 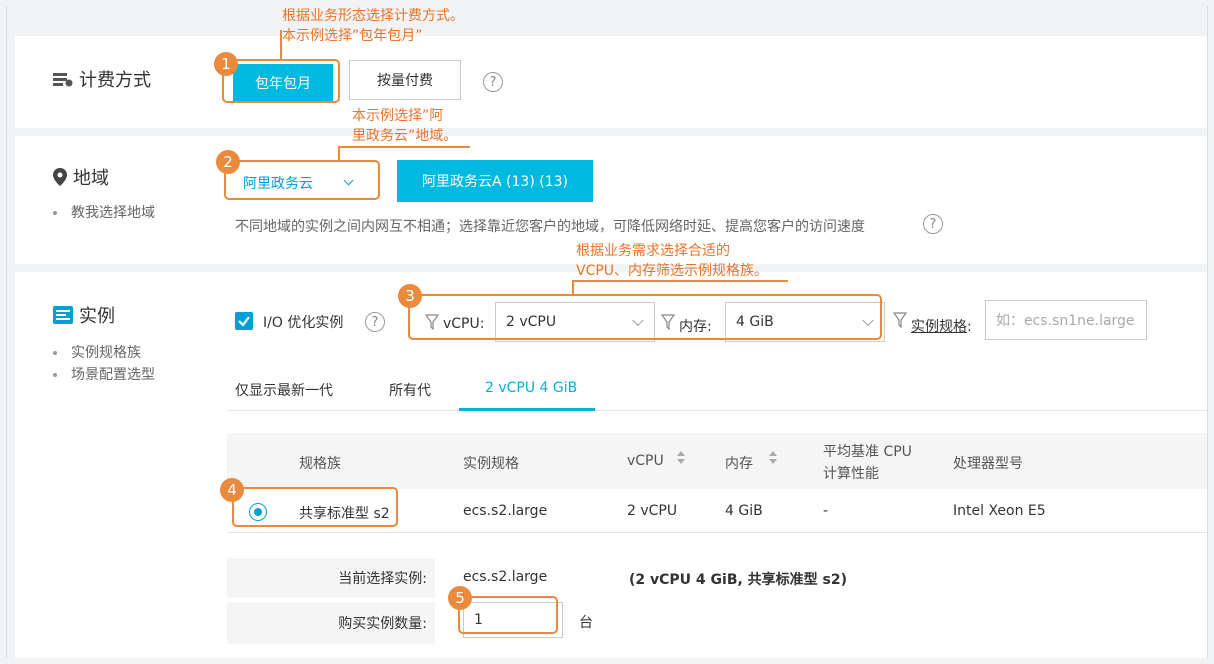 I want to click on billing-help-icon: ?, so click(x=493, y=82).